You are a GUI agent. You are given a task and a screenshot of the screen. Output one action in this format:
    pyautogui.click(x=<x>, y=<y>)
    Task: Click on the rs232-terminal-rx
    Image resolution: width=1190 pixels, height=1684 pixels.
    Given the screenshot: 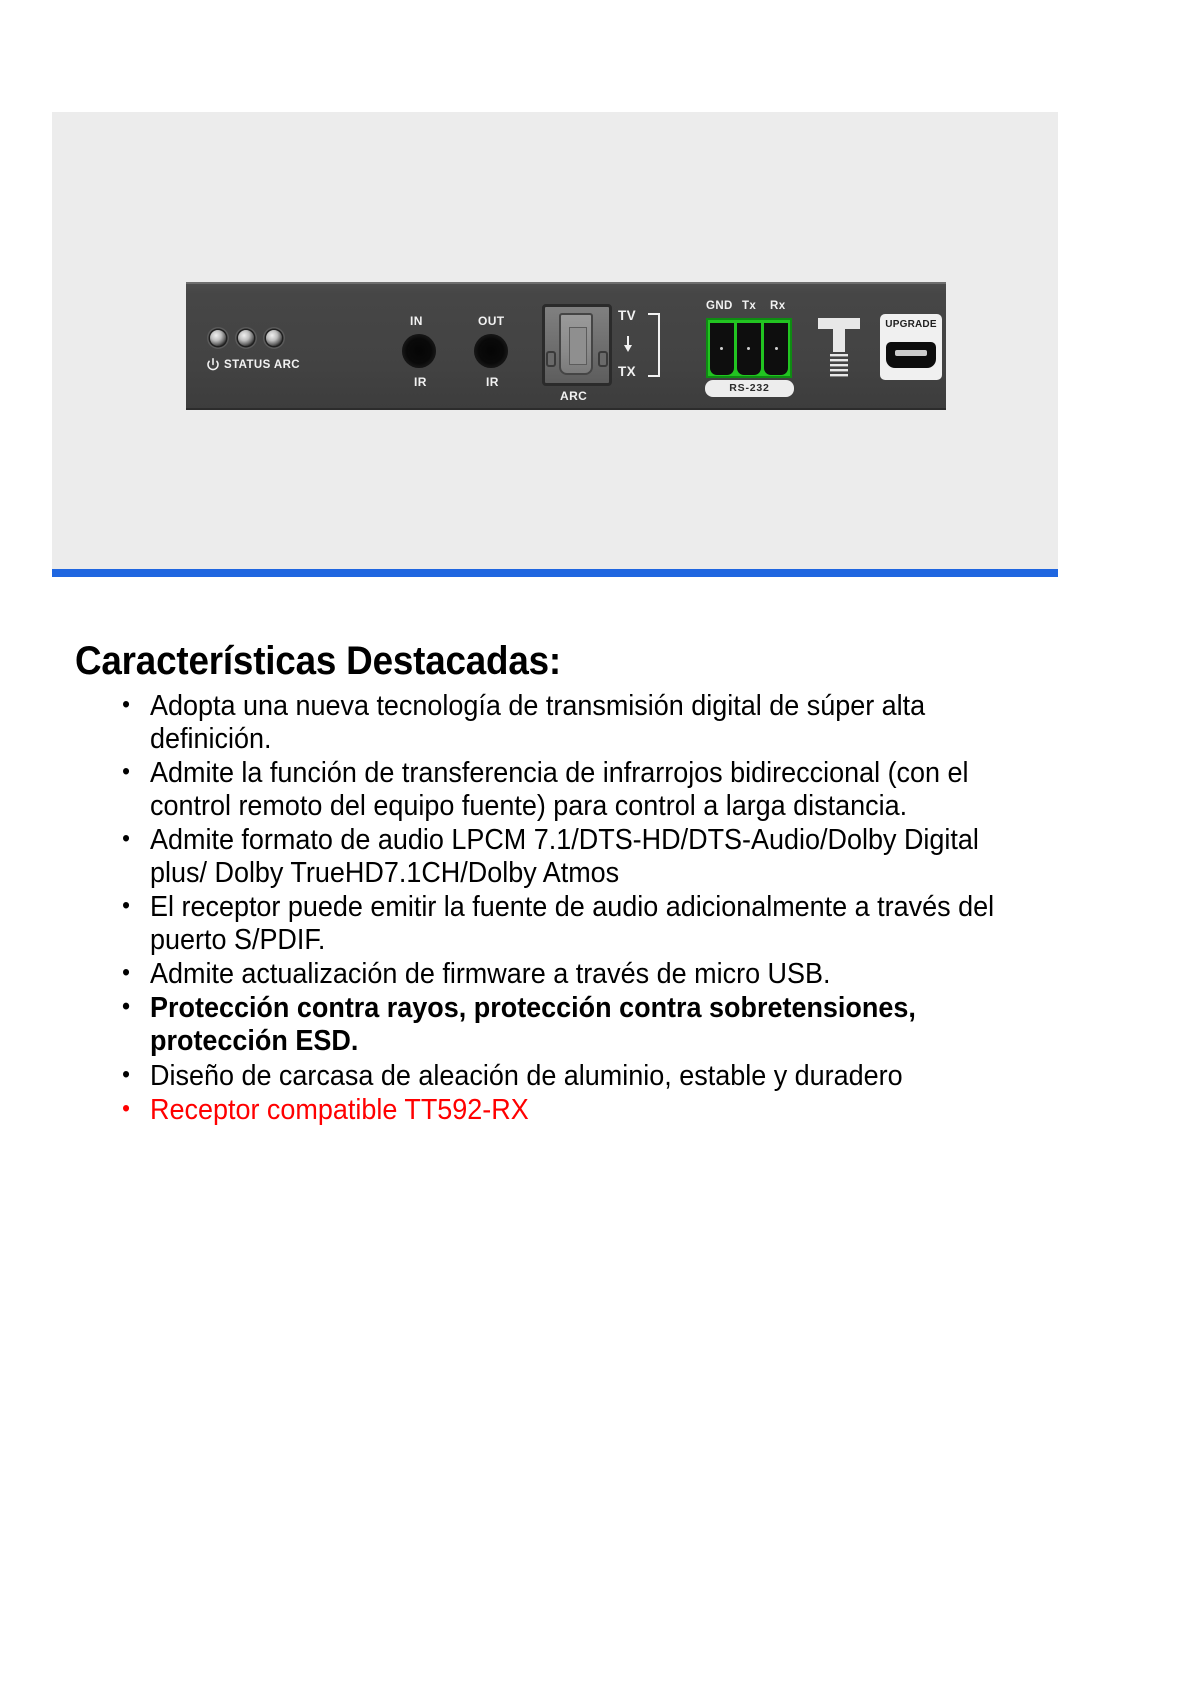 What is the action you would take?
    pyautogui.click(x=776, y=349)
    